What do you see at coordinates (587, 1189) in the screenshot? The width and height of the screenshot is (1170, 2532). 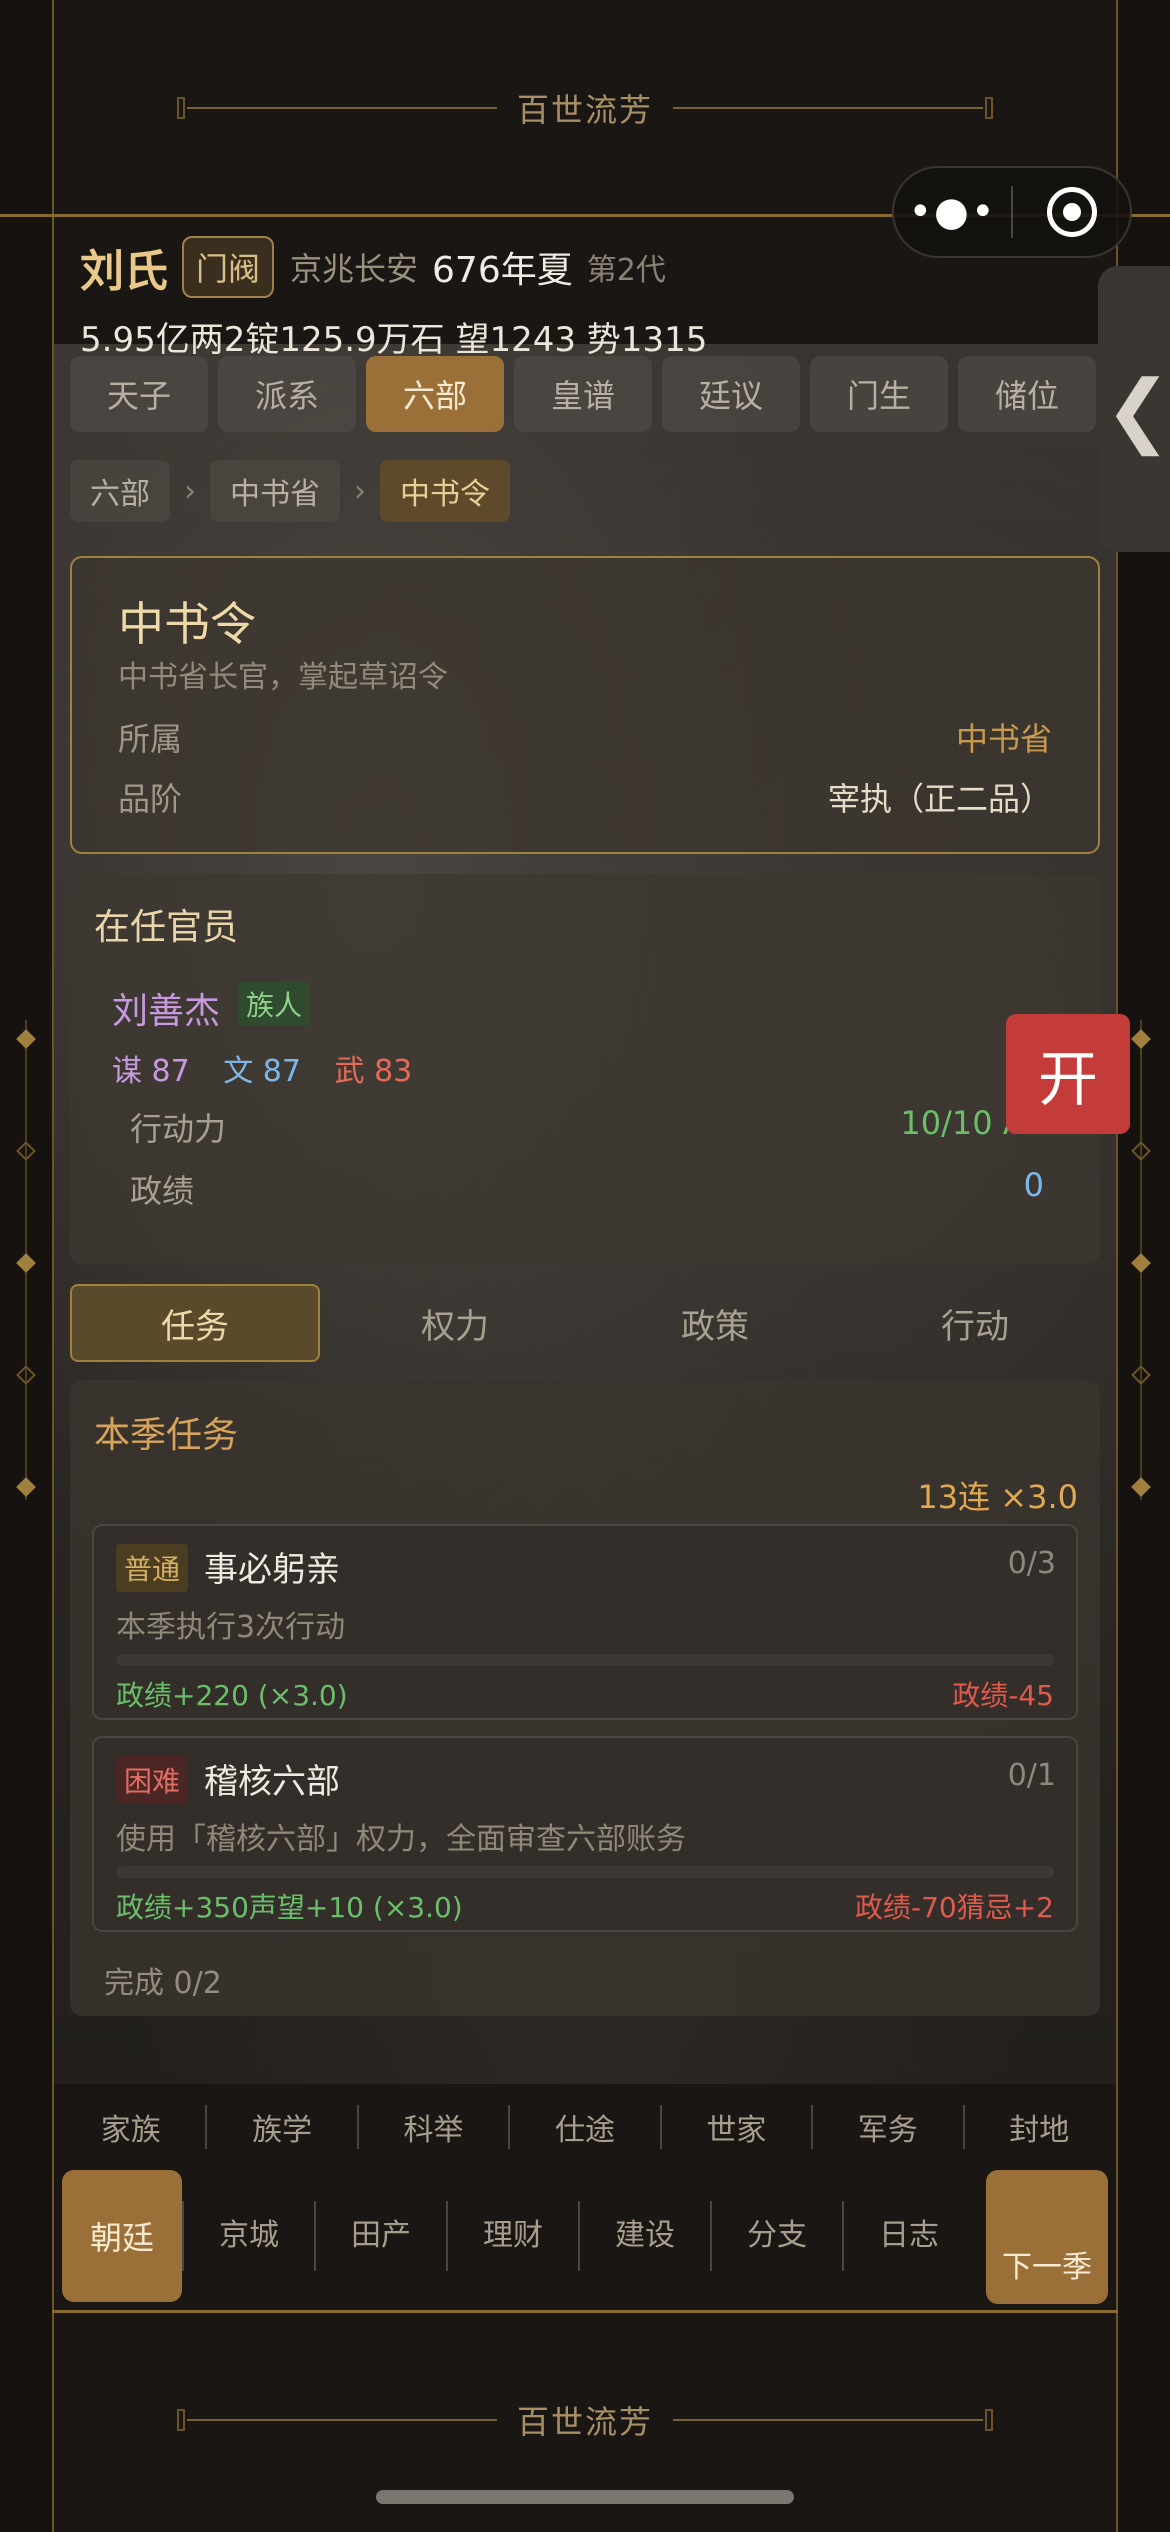 I see `merit-row: 政绩 0` at bounding box center [587, 1189].